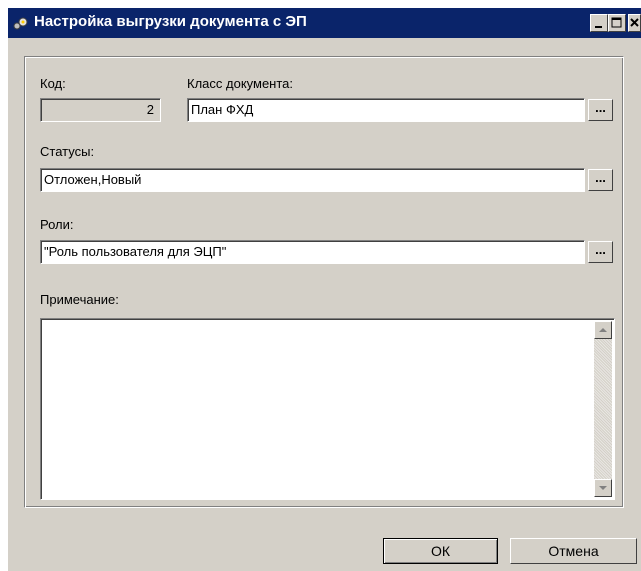 Image resolution: width=641 pixels, height=571 pixels. I want to click on code-label: Код:, so click(53, 83).